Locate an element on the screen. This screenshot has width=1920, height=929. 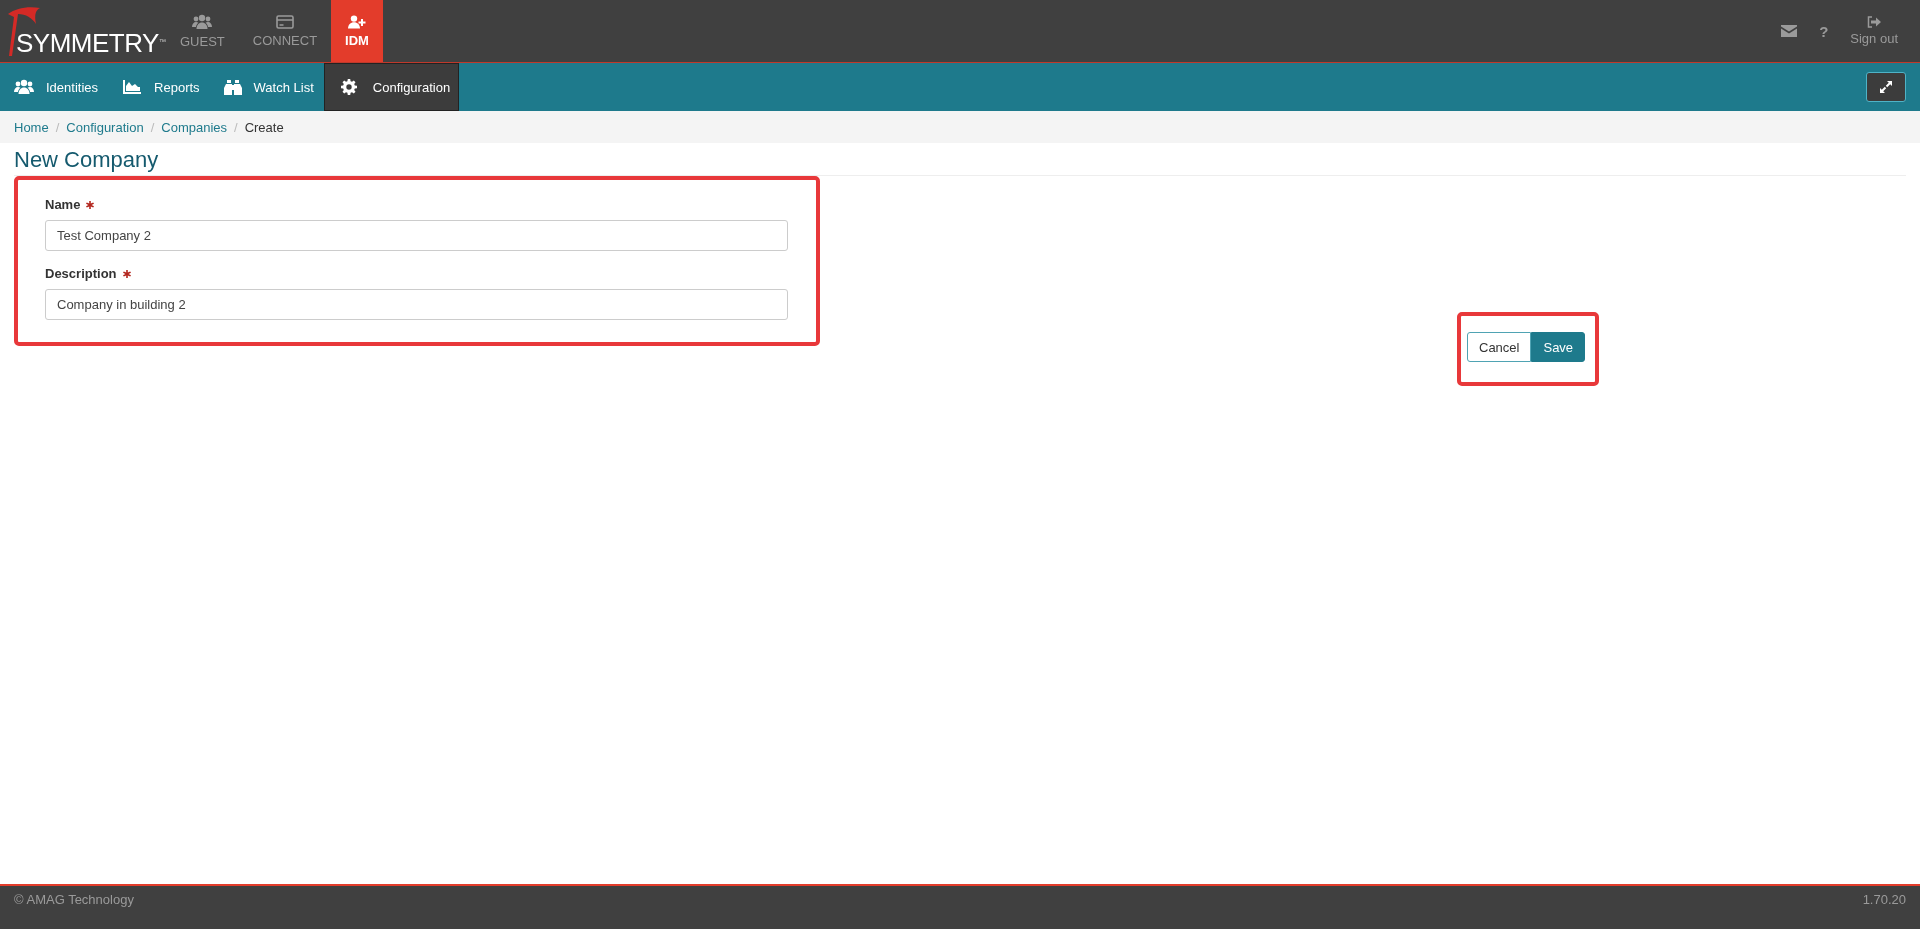
settings-icon is located at coordinates (348, 87).